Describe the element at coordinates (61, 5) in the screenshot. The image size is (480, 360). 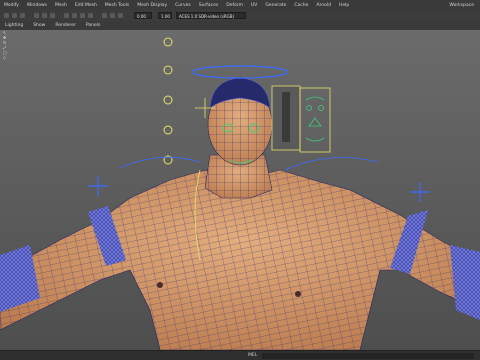
I see `menu-mesh: Mesh` at that location.